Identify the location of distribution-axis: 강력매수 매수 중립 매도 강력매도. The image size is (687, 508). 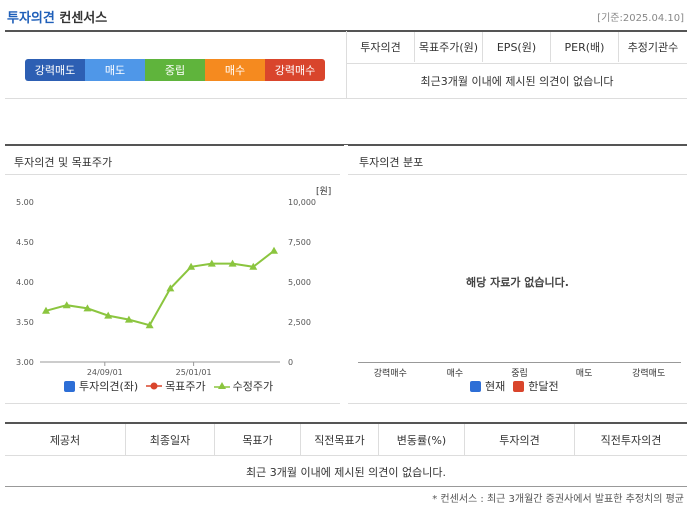
(519, 370).